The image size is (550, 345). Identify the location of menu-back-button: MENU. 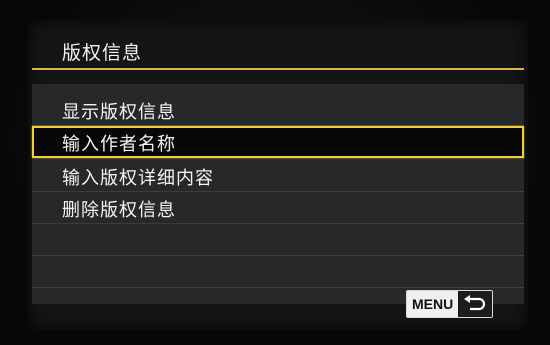
(450, 304).